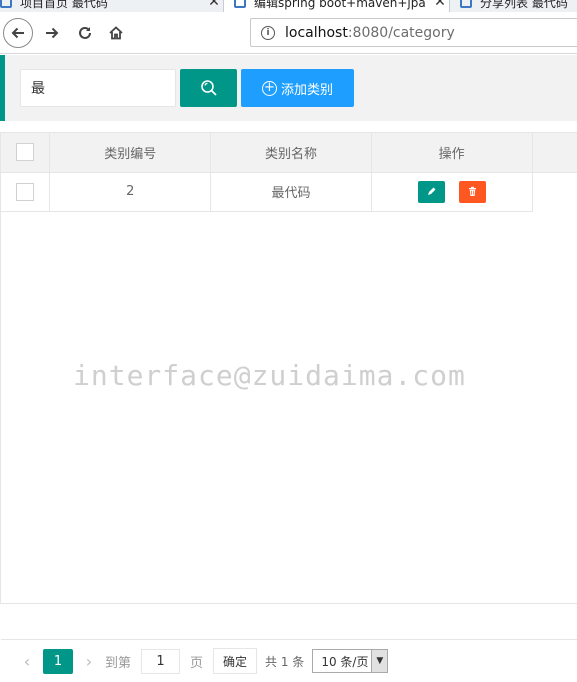 The width and height of the screenshot is (577, 682). I want to click on trash-icon, so click(472, 191).